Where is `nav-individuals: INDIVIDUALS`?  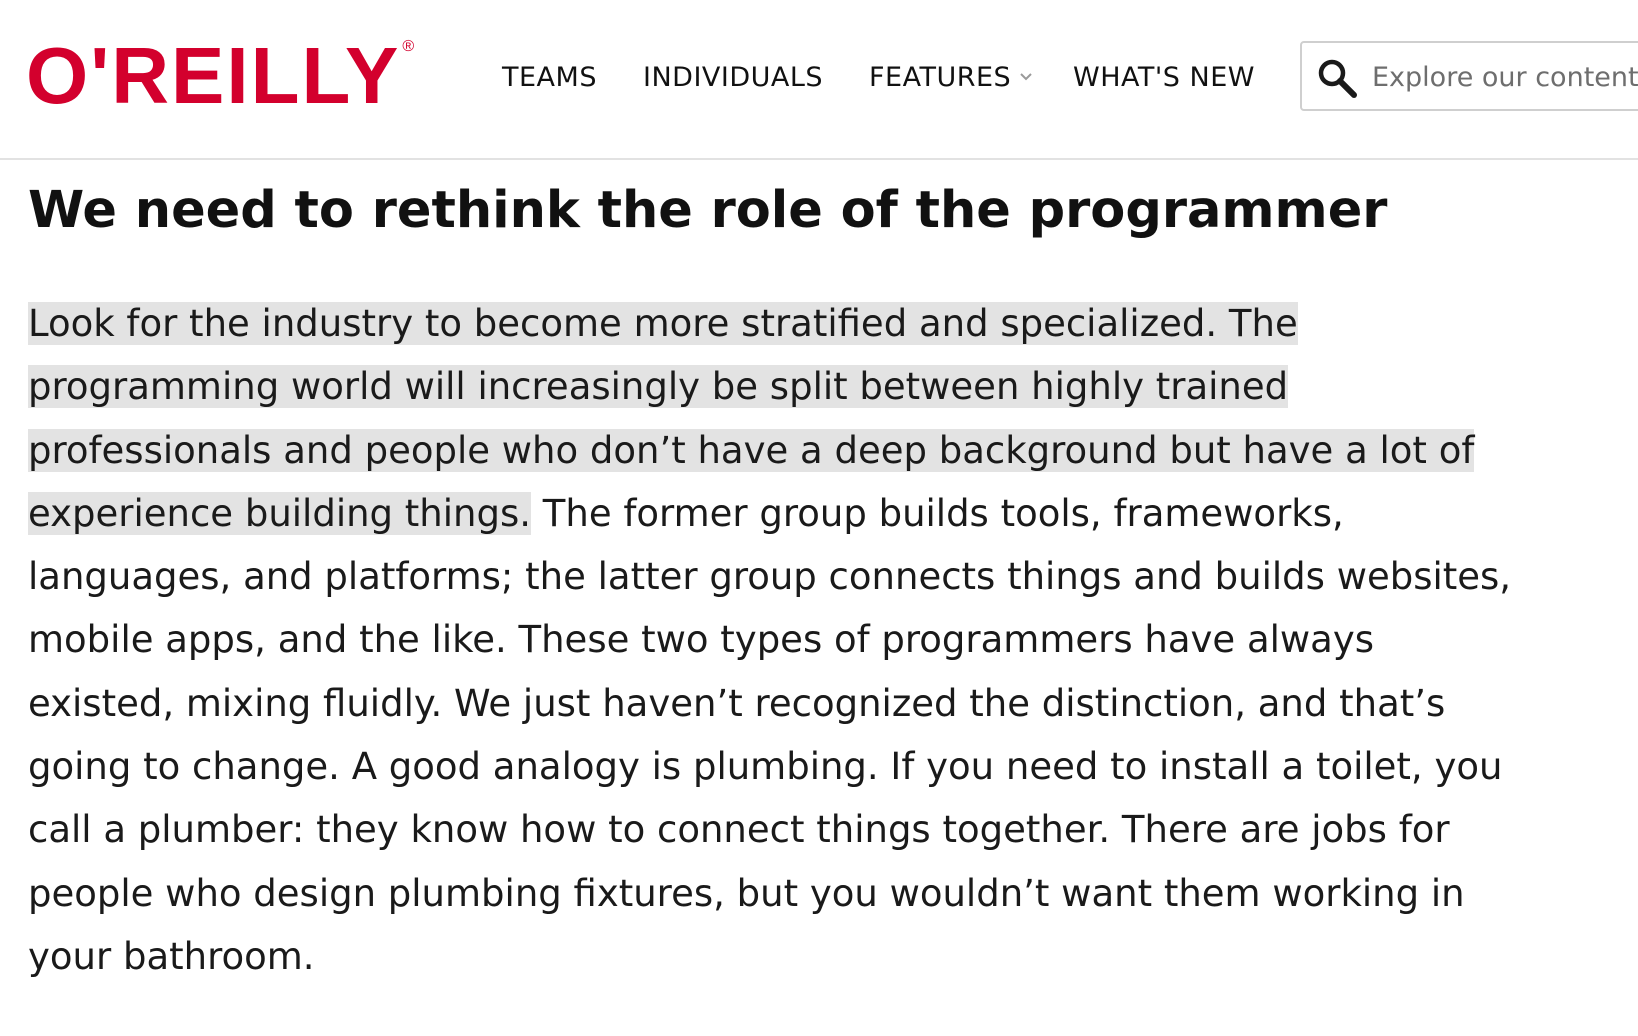 nav-individuals: INDIVIDUALS is located at coordinates (733, 78).